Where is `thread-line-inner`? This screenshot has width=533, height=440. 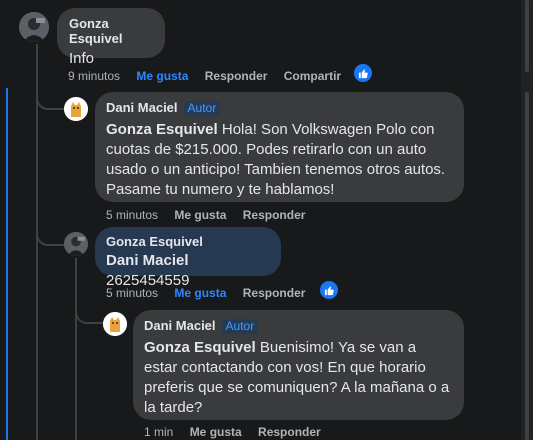 thread-line-inner is located at coordinates (76, 349).